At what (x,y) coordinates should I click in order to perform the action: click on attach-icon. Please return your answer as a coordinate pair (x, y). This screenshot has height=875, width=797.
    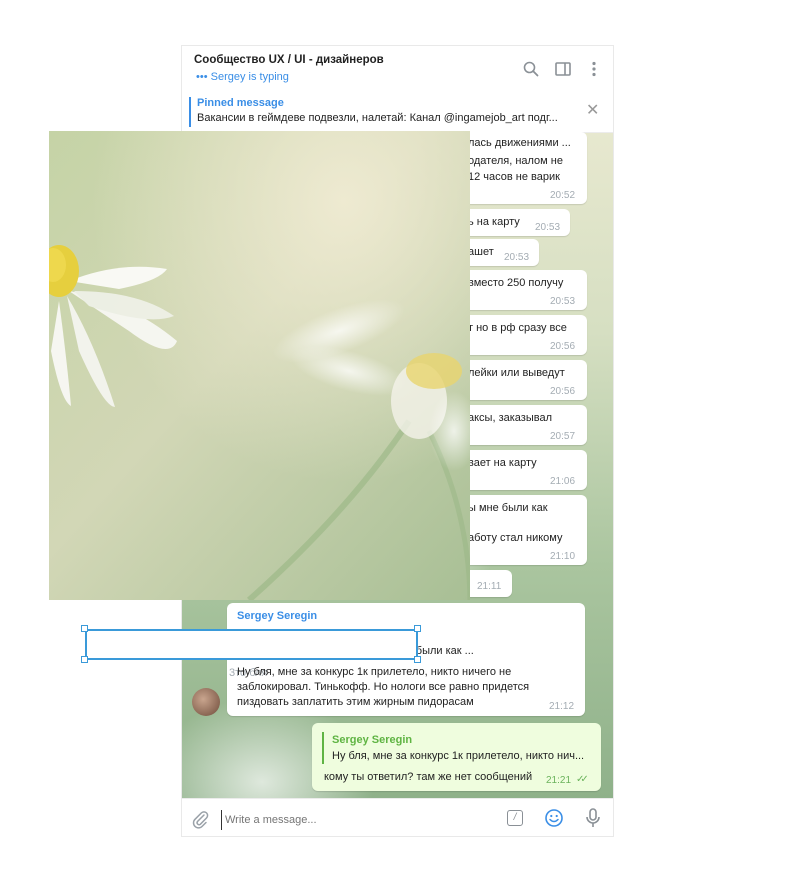
    Looking at the image, I should click on (200, 819).